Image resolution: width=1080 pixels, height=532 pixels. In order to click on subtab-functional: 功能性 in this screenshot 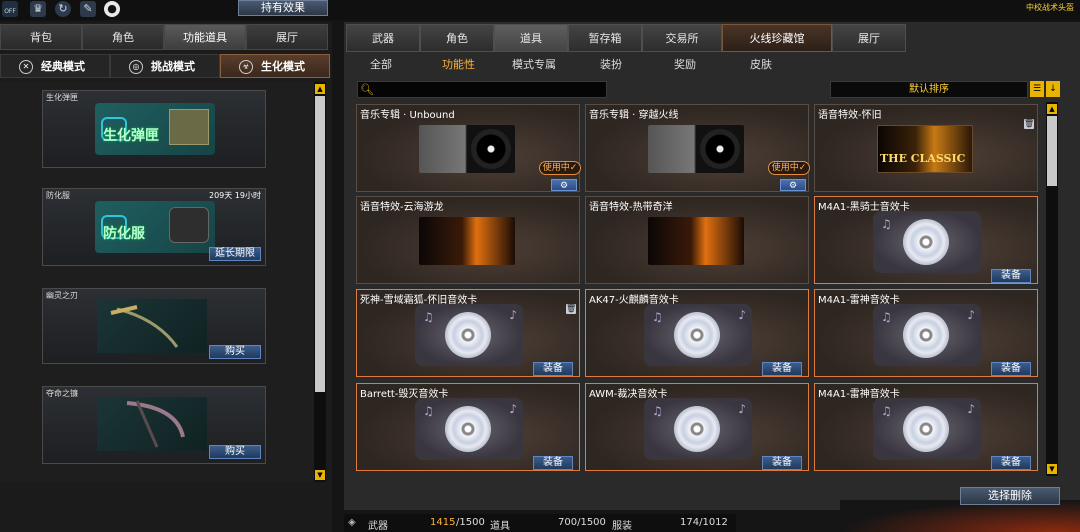, I will do `click(458, 65)`.